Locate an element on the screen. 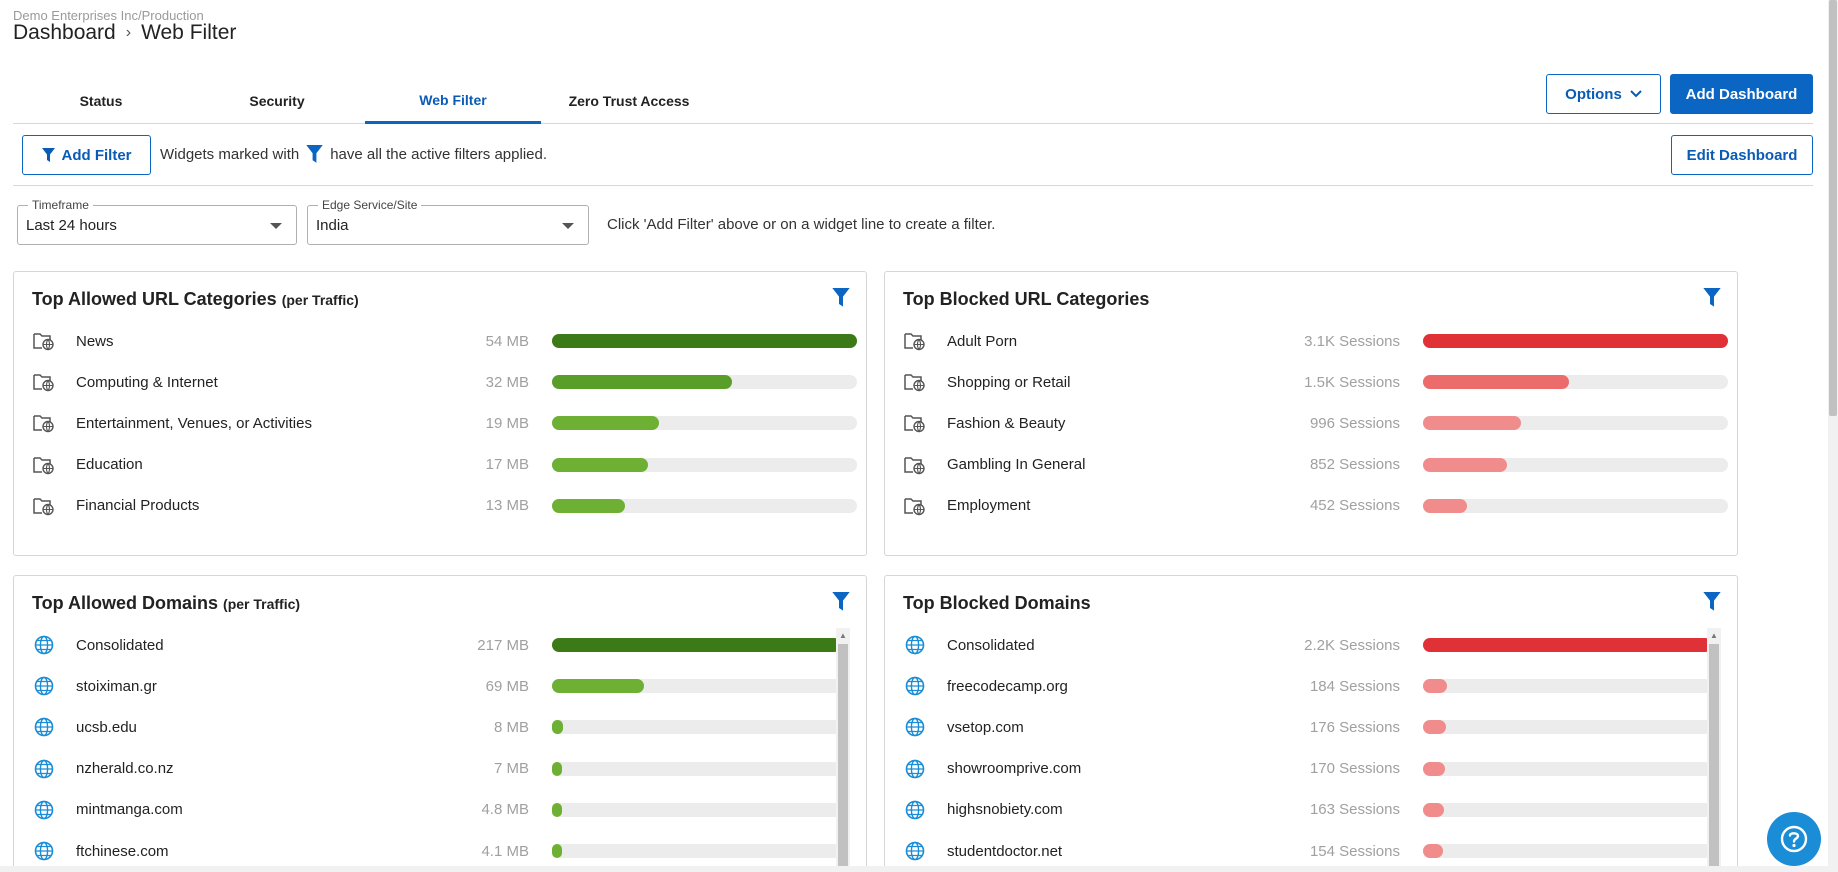 This screenshot has width=1838, height=872. horizontal-scrollbar is located at coordinates (919, 869).